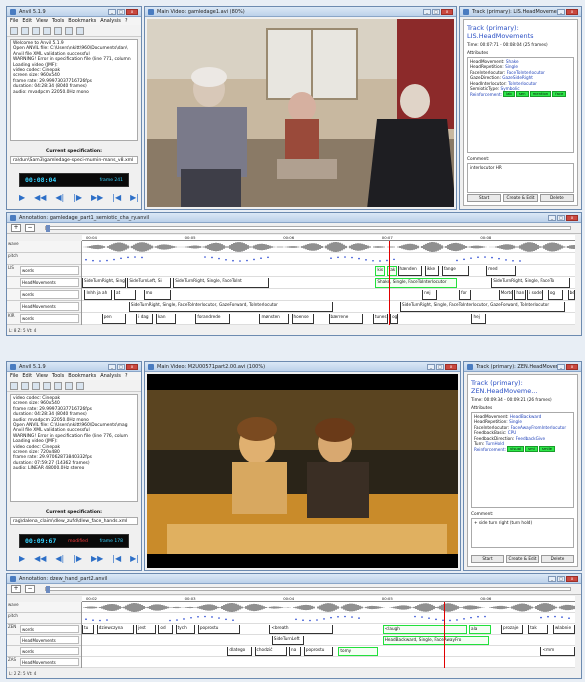  What do you see at coordinates (522, 367) in the screenshot?
I see `title-bar: Track (primary): ZEN.HeadMovements_x` at bounding box center [522, 367].